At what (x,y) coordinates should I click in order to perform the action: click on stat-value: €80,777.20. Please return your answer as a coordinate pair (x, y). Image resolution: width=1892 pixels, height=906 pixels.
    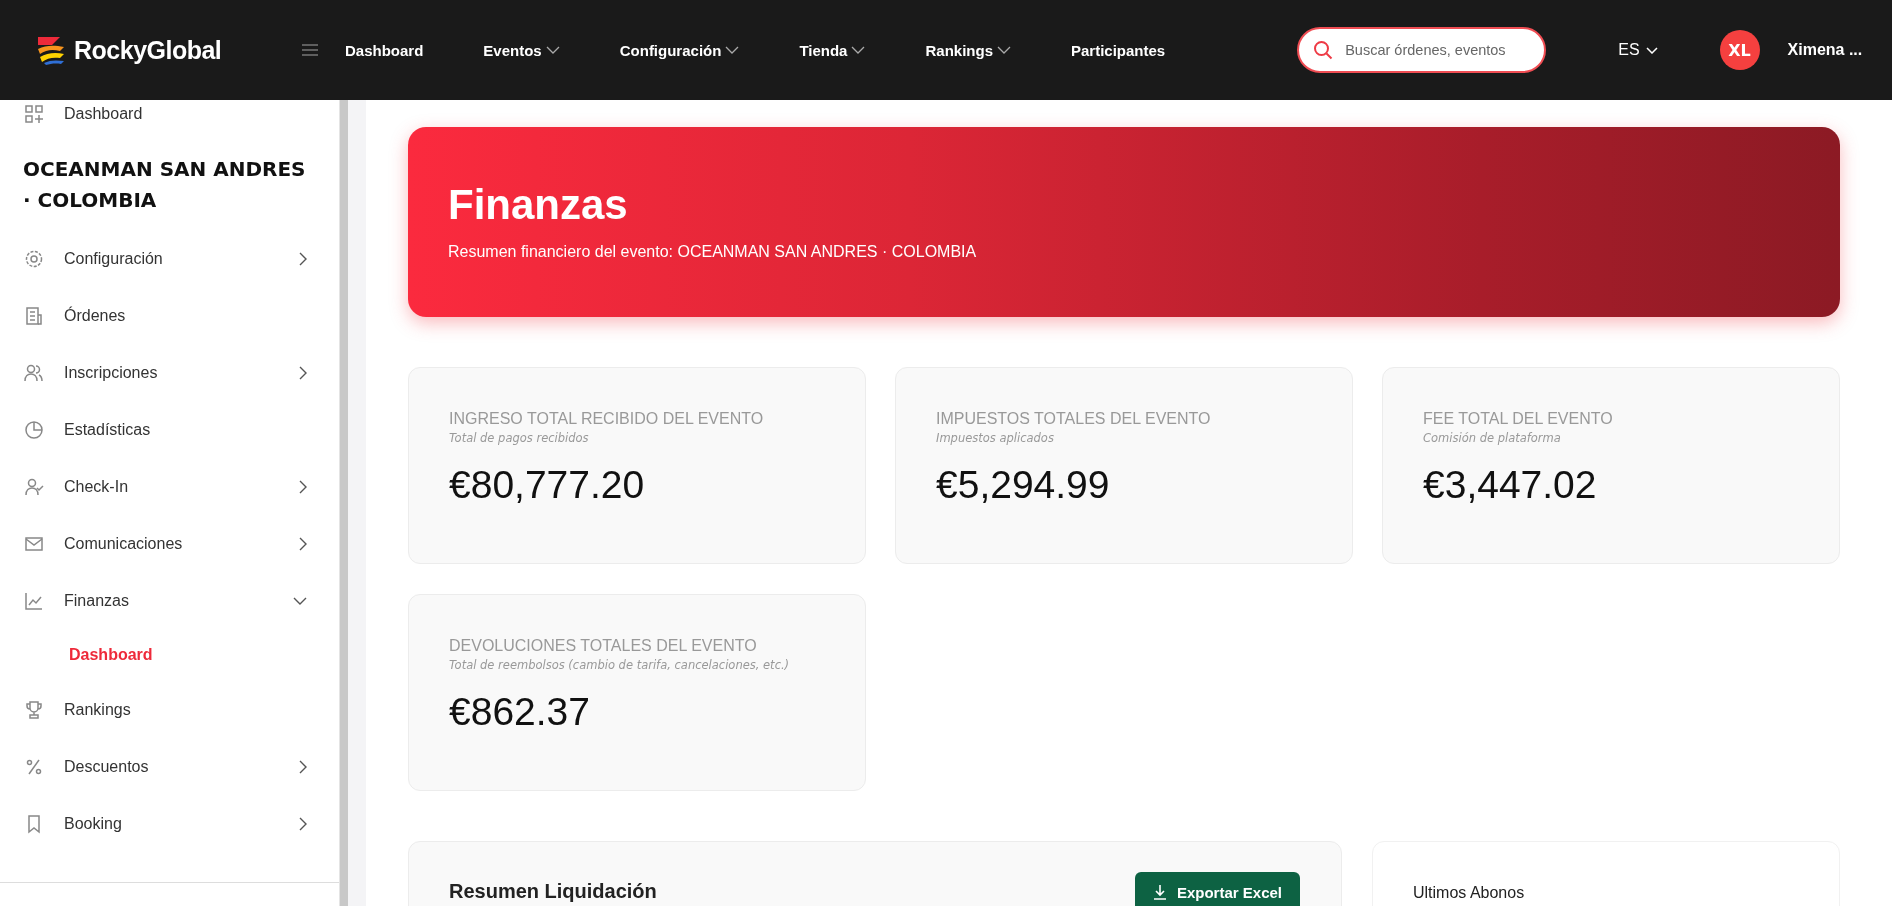
    Looking at the image, I should click on (547, 485).